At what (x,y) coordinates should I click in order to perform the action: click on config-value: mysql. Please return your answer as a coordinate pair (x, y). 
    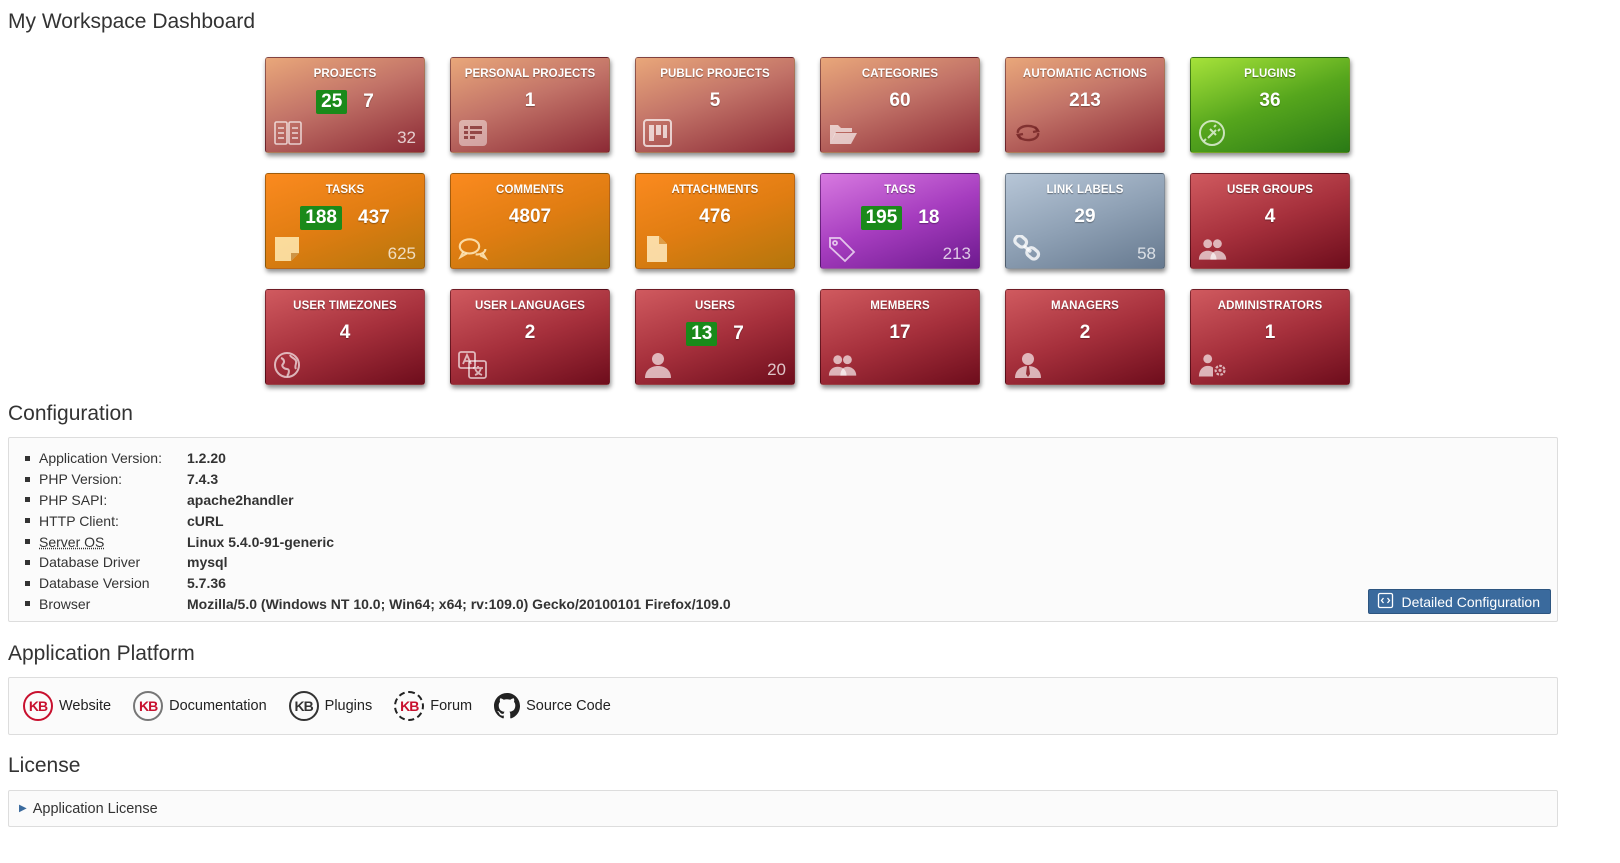
    Looking at the image, I should click on (207, 562).